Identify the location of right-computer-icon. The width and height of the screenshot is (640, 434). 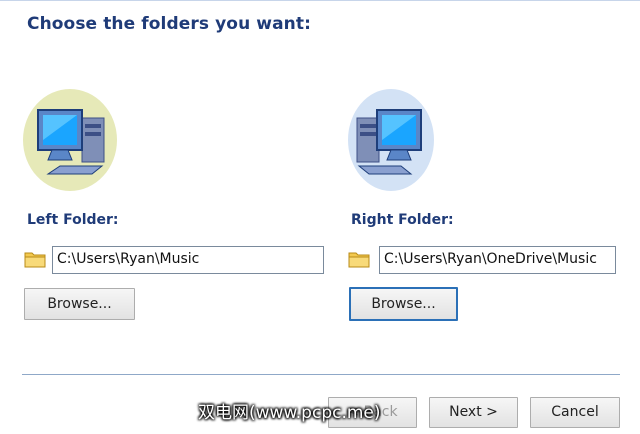
(395, 140).